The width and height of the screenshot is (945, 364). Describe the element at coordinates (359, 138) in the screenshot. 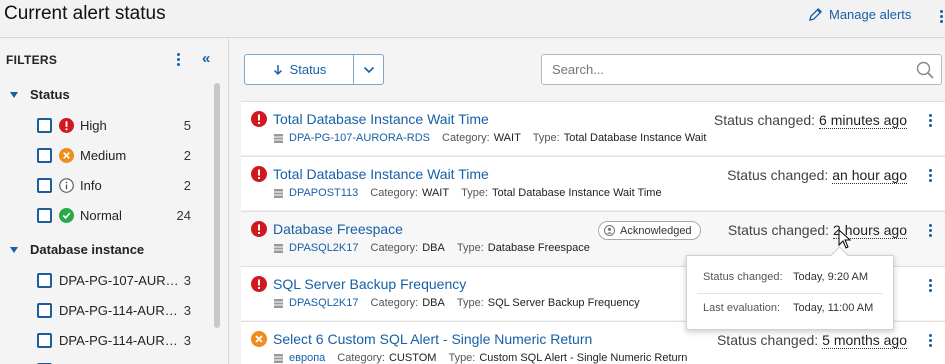

I see `instance-link: DPA-PG-107-AURORA-RDS` at that location.